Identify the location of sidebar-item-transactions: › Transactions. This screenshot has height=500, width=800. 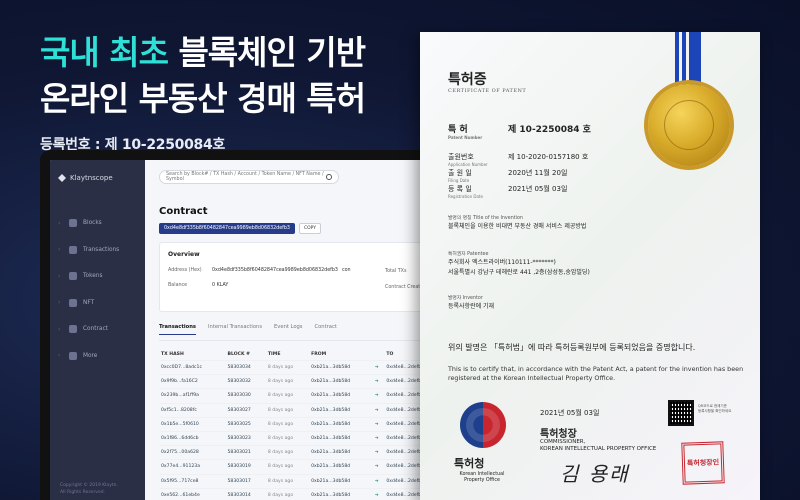
(97, 250).